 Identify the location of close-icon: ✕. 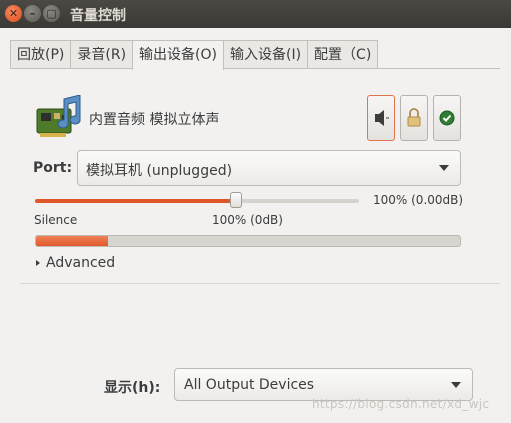
(13, 13).